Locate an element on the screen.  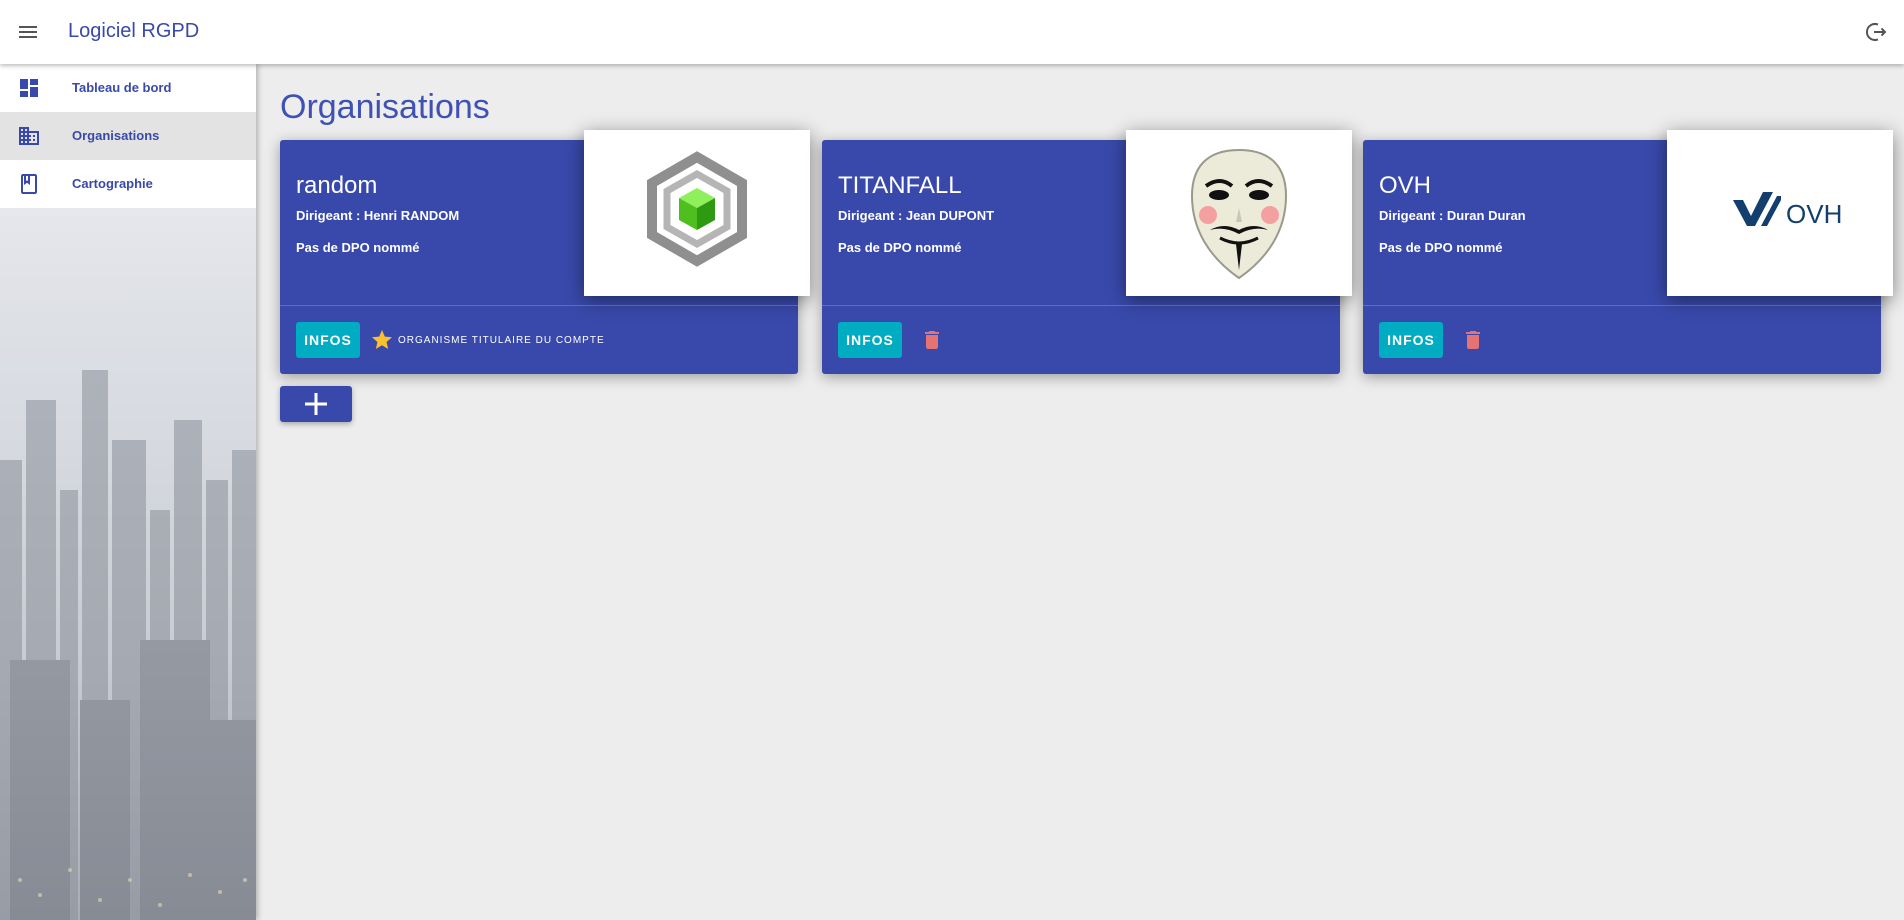
sidebar-item-label: Cartographie is located at coordinates (112, 183).